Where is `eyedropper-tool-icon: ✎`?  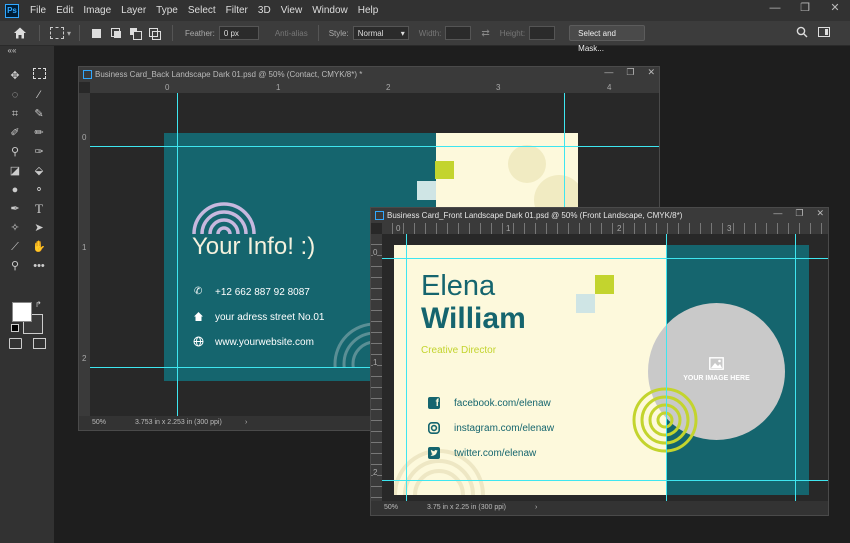 eyedropper-tool-icon: ✎ is located at coordinates (39, 114).